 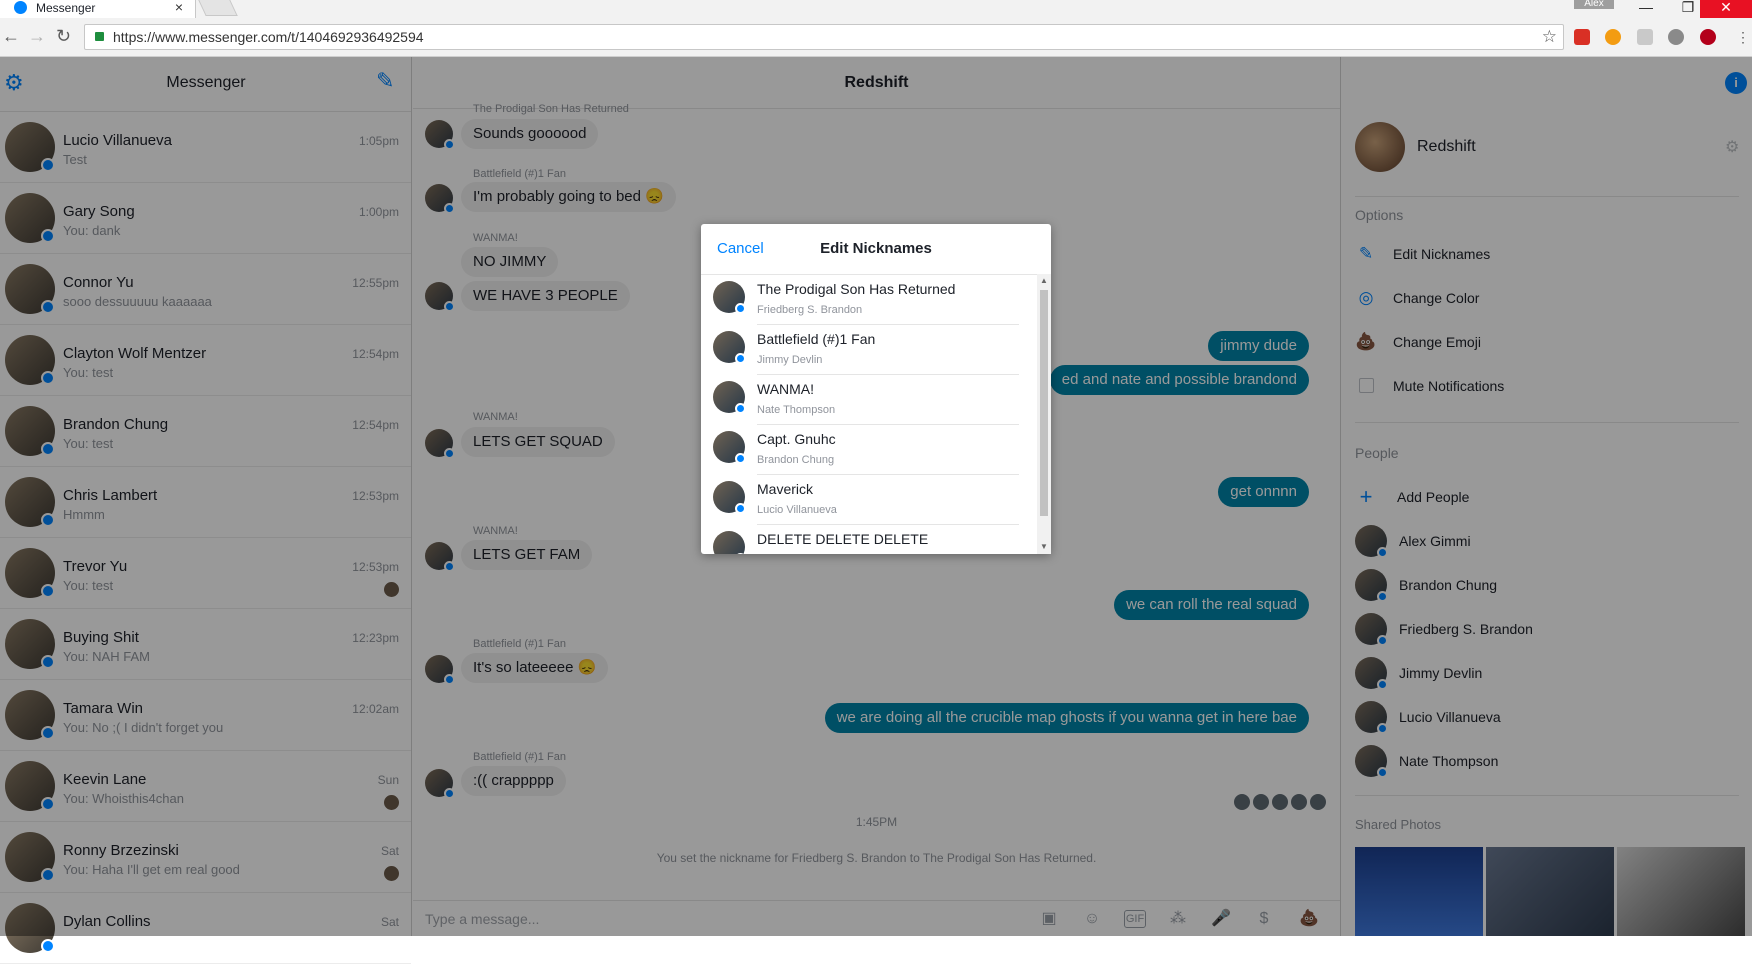 What do you see at coordinates (856, 289) in the screenshot?
I see `nickname: The Prodigal Son Has Returned` at bounding box center [856, 289].